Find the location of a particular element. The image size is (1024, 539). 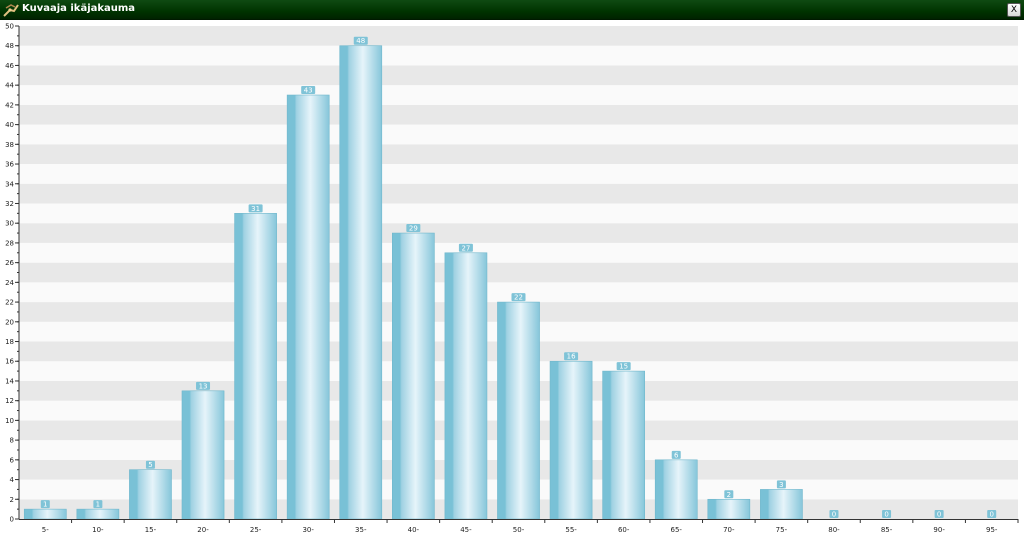

data-label: 29 is located at coordinates (413, 229).